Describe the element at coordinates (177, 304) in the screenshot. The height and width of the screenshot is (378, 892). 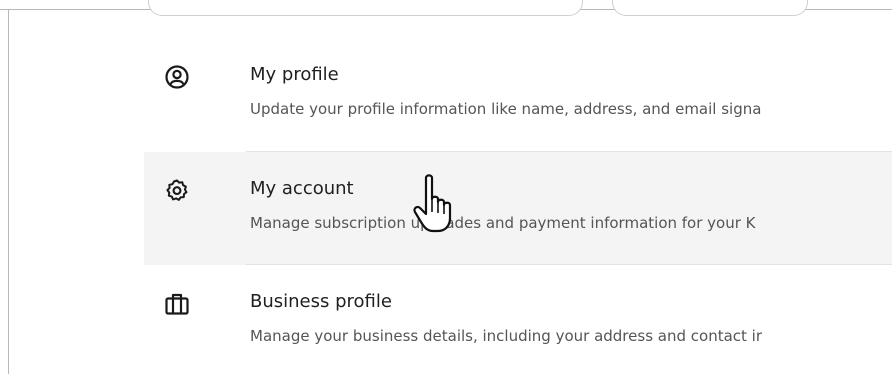
I see `briefcase-icon` at that location.